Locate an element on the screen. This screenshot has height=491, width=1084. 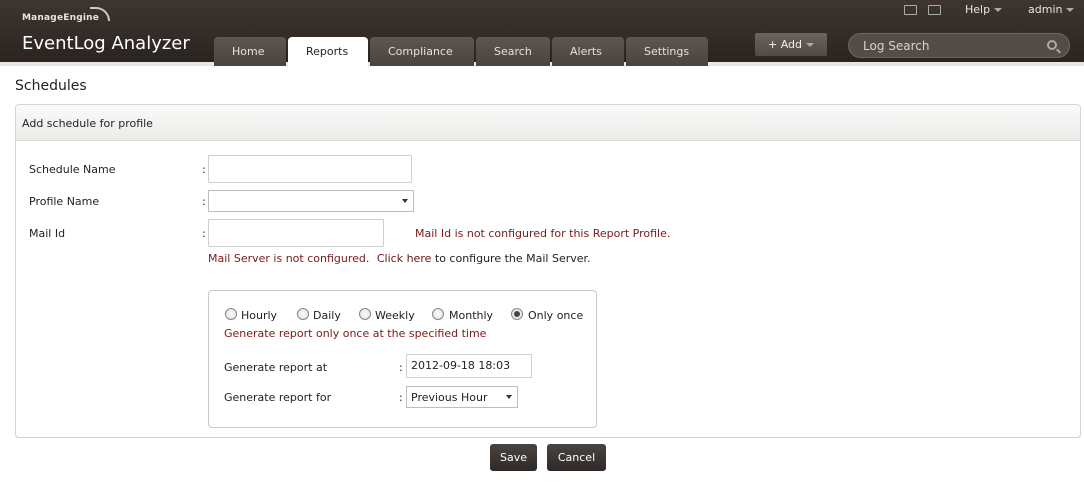
click-here-link: Click here is located at coordinates (404, 258).